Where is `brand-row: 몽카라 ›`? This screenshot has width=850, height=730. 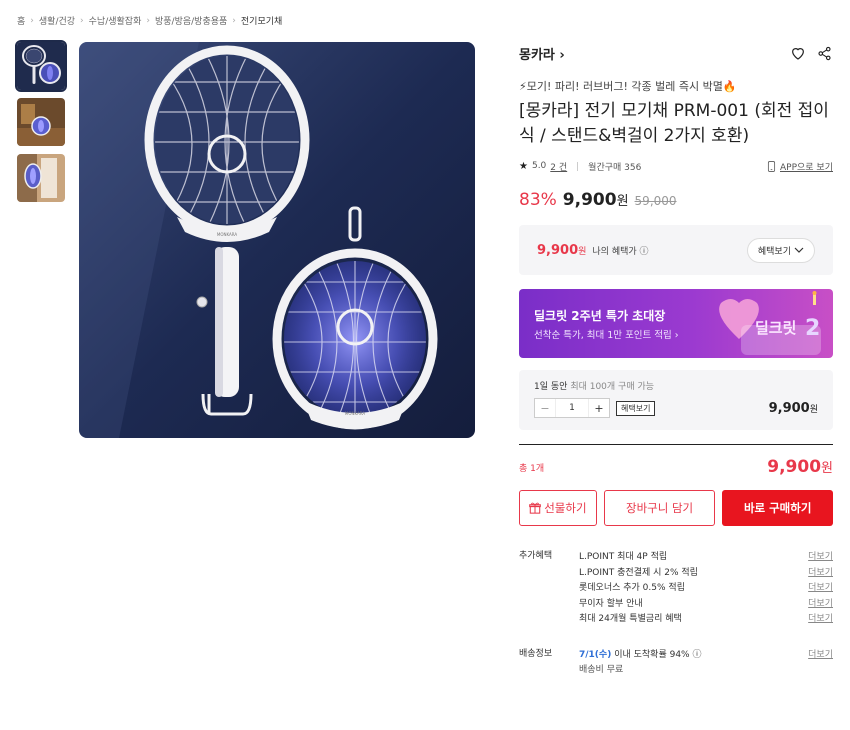
brand-row: 몽카라 › is located at coordinates (676, 53).